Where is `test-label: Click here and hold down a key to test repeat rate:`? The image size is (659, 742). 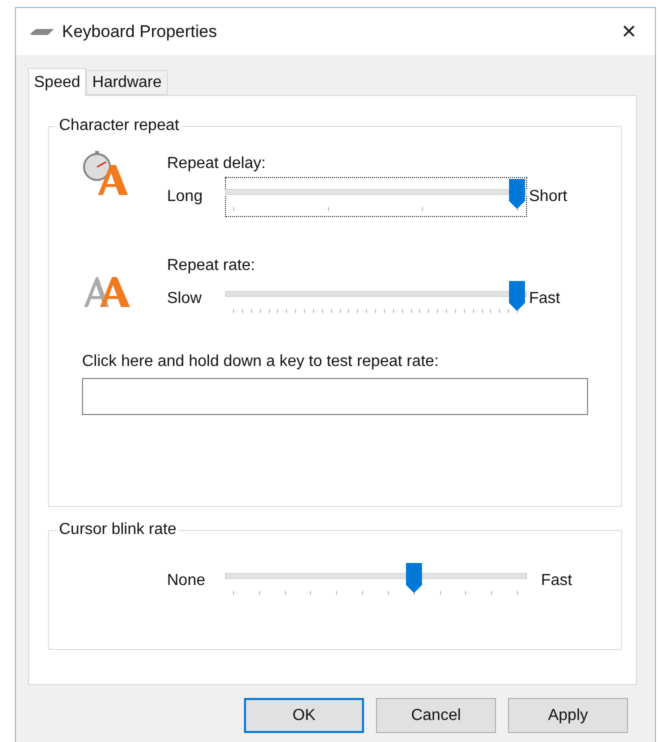
test-label: Click here and hold down a key to test repeat rate: is located at coordinates (260, 361).